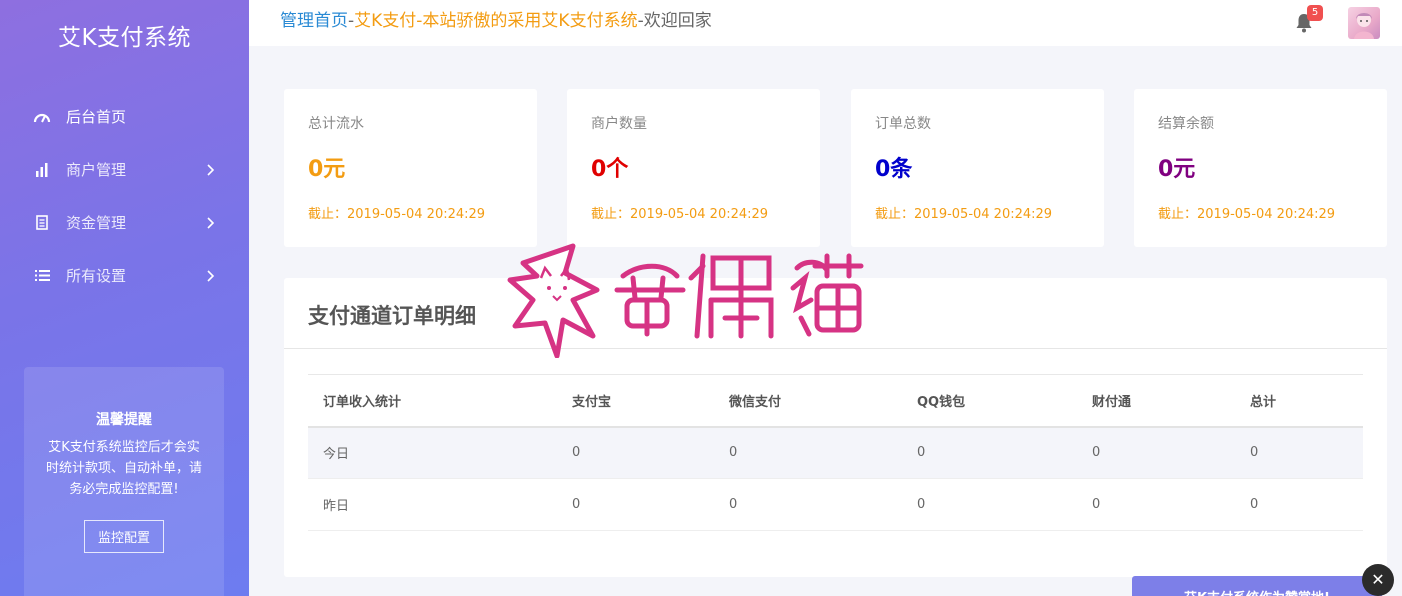 This screenshot has height=596, width=1402. What do you see at coordinates (1378, 580) in the screenshot?
I see `close-icon: ✕` at bounding box center [1378, 580].